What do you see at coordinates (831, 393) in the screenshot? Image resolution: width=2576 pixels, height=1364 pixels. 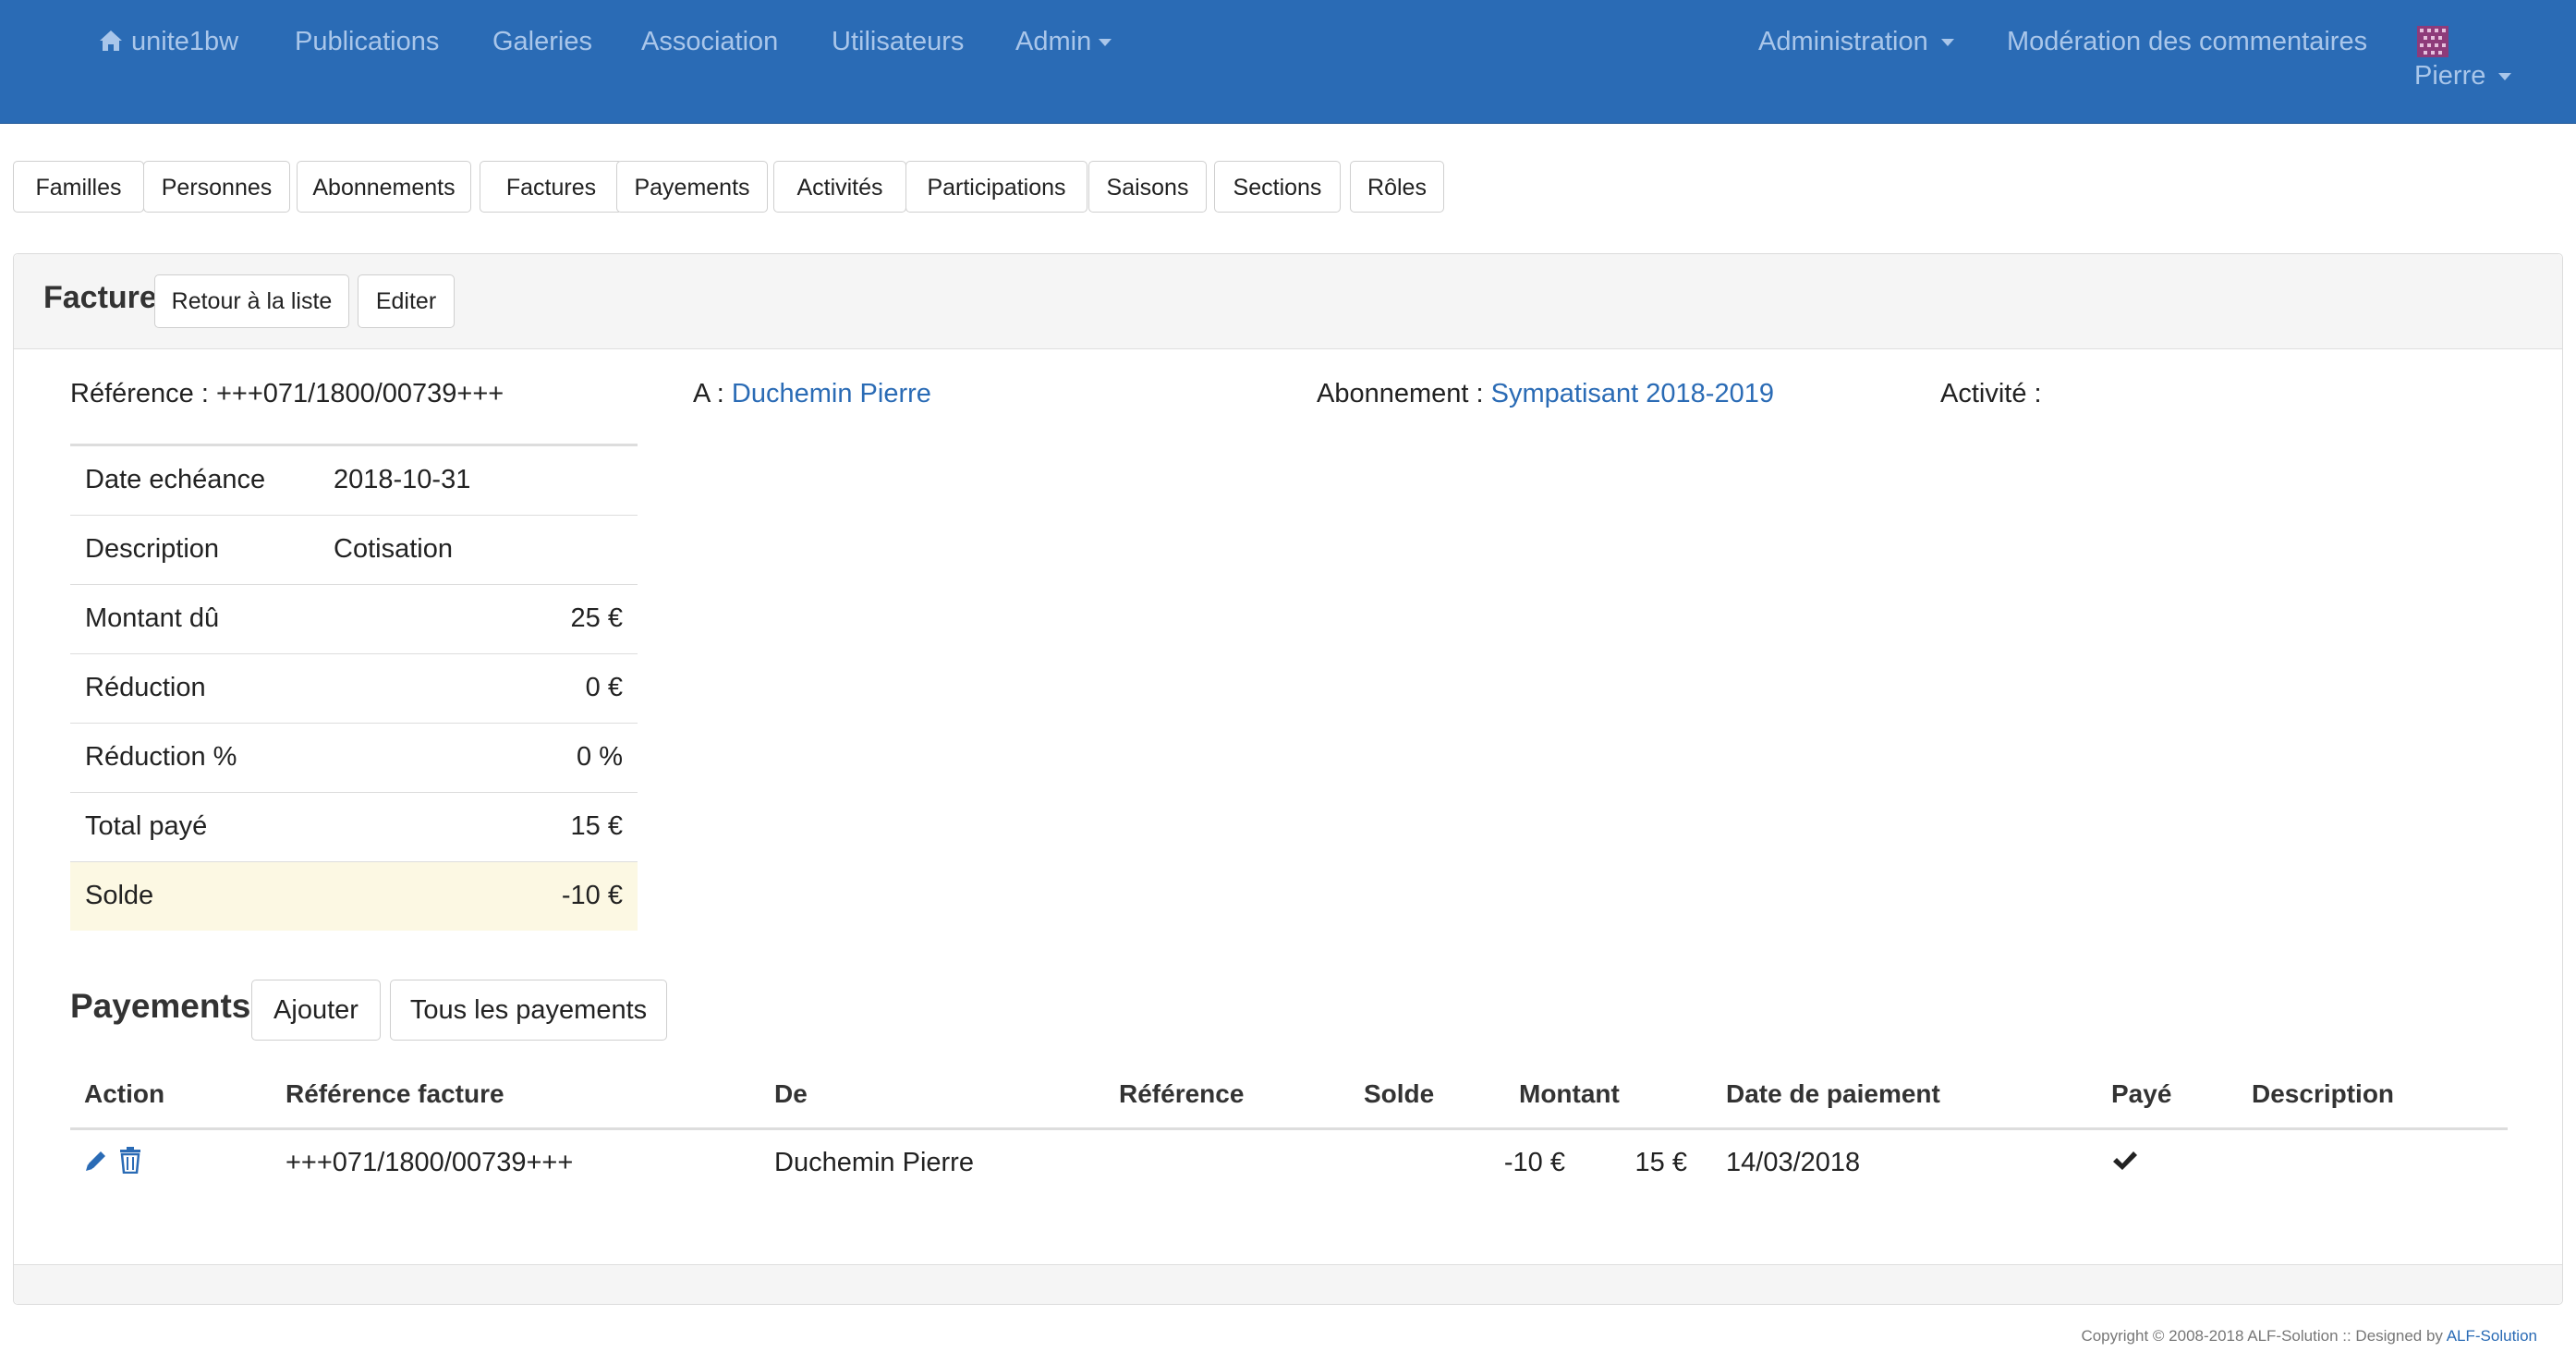 I see `recipient-link: Duchemin Pierre` at bounding box center [831, 393].